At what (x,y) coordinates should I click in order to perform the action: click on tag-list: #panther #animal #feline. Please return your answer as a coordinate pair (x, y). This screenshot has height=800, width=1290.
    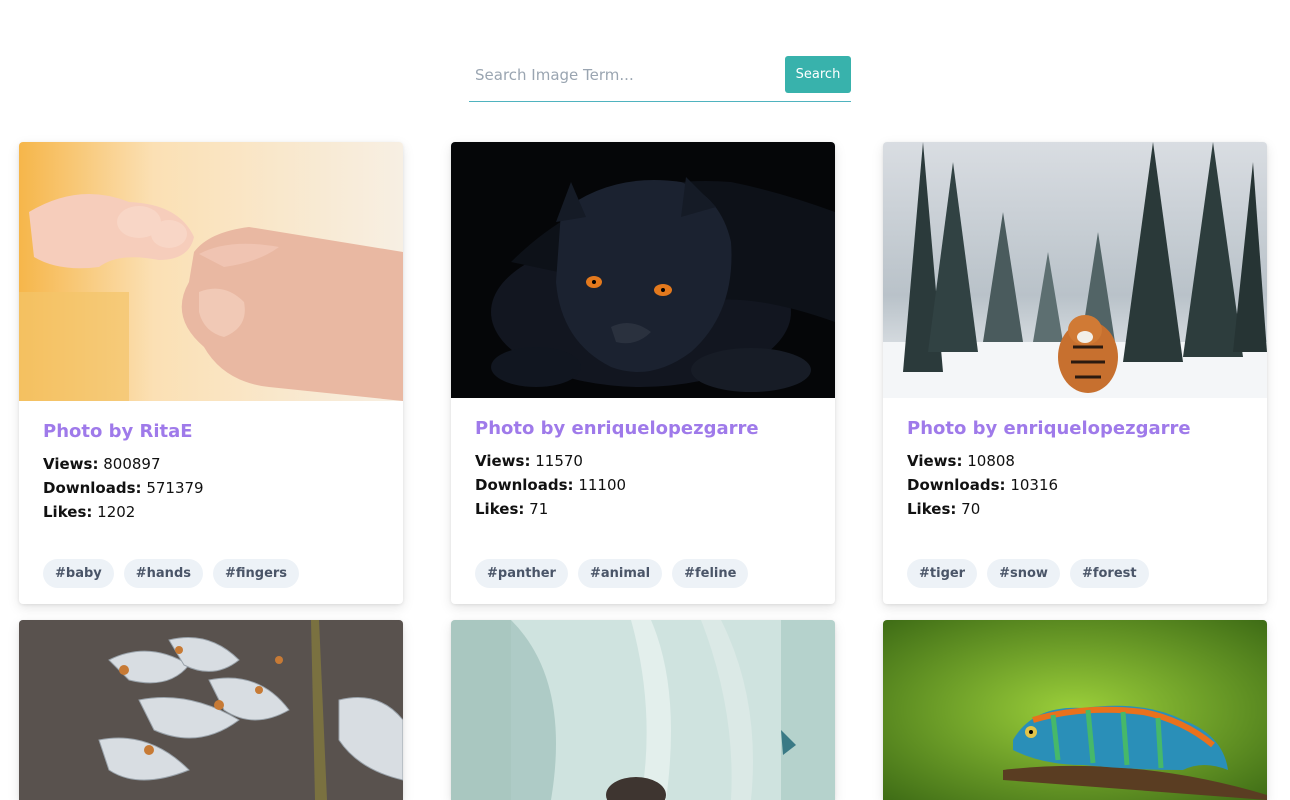
    Looking at the image, I should click on (611, 573).